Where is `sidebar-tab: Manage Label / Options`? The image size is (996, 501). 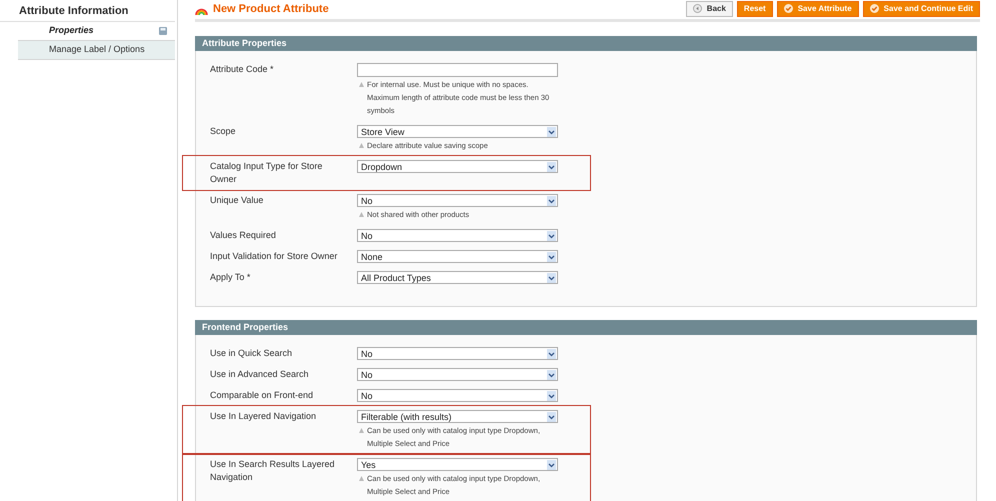
sidebar-tab: Manage Label / Options is located at coordinates (96, 50).